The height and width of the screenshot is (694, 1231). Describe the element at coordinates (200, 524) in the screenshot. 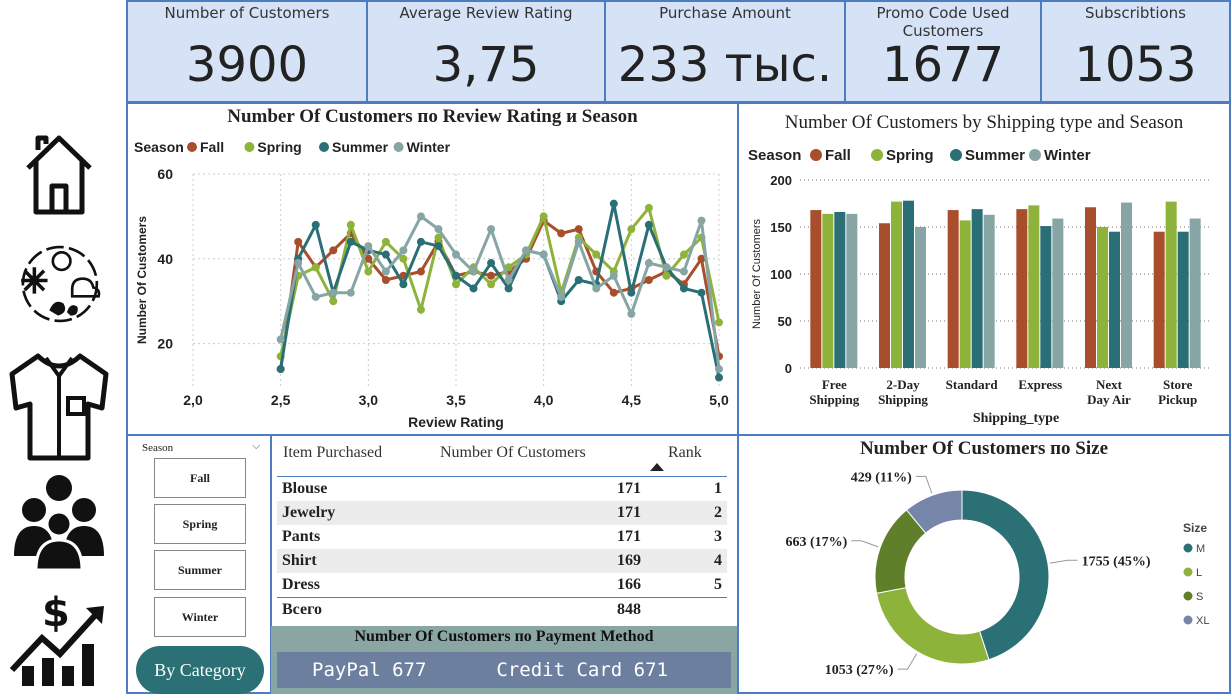

I see `slicer-item-spring: Spring` at that location.